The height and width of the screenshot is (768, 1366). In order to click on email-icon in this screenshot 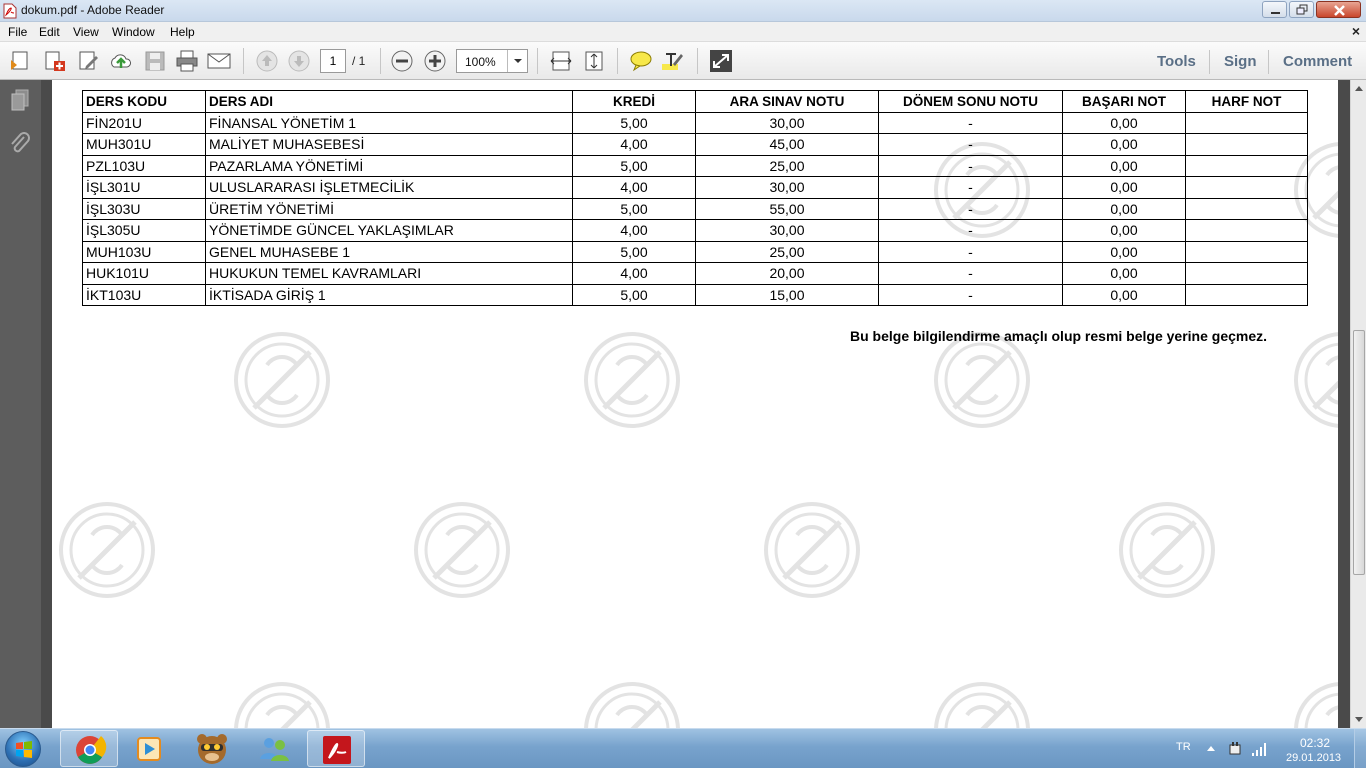, I will do `click(219, 61)`.